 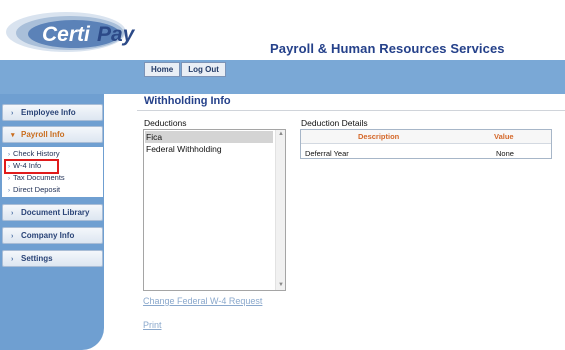 I want to click on logout-tab: Log Out, so click(x=203, y=69).